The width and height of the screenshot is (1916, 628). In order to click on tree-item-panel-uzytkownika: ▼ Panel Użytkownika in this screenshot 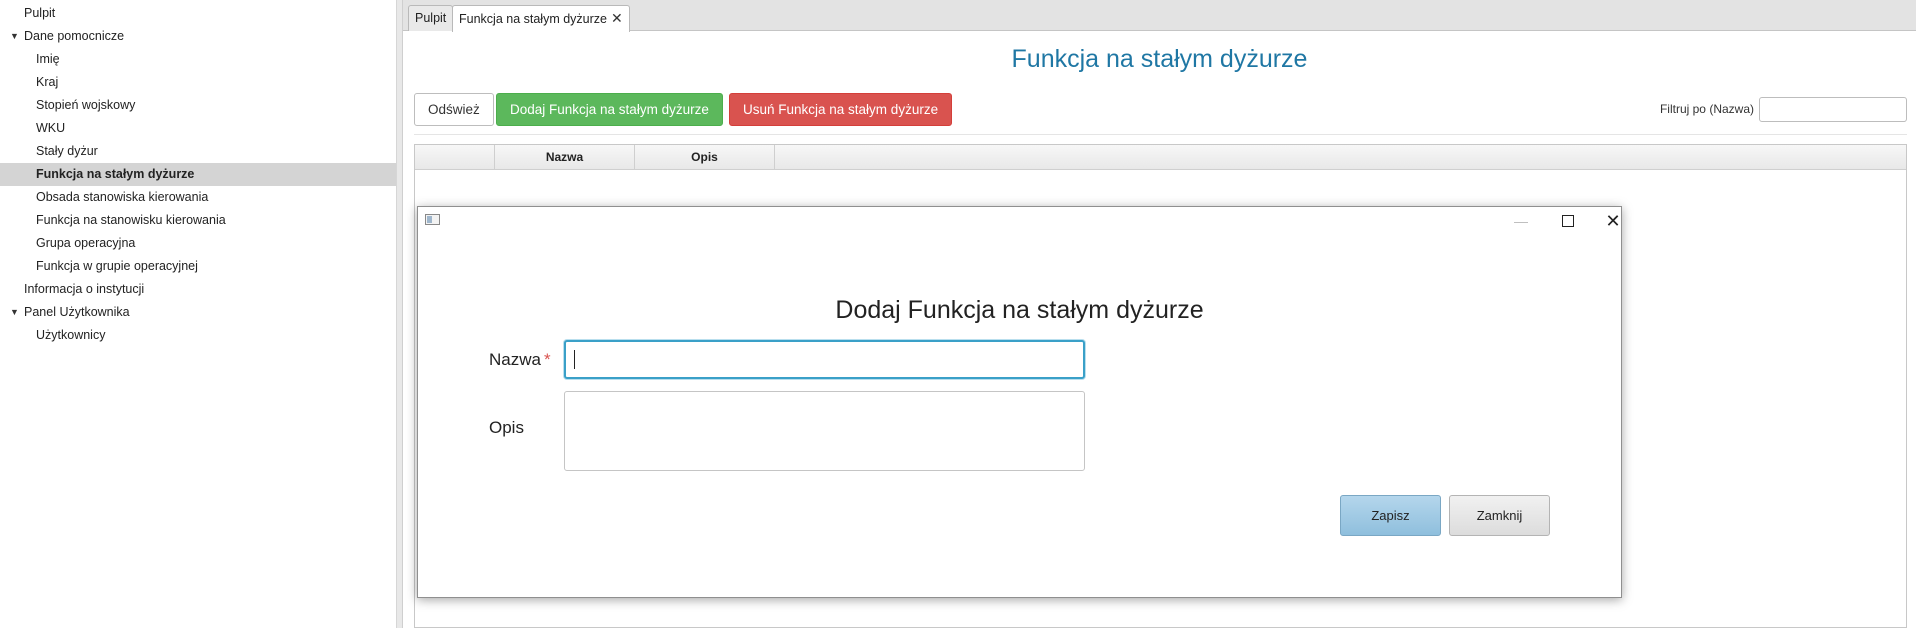, I will do `click(198, 312)`.